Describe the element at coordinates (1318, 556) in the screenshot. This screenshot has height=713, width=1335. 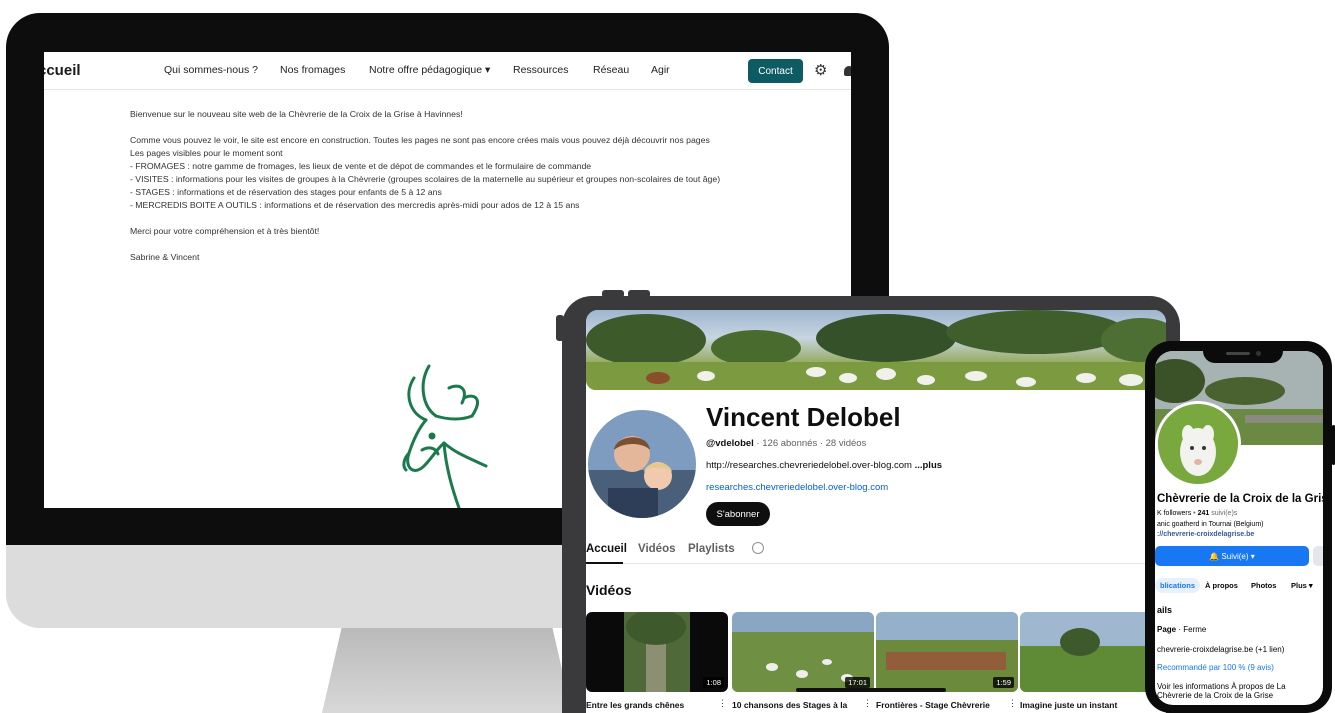
I see `more-actions-button` at that location.